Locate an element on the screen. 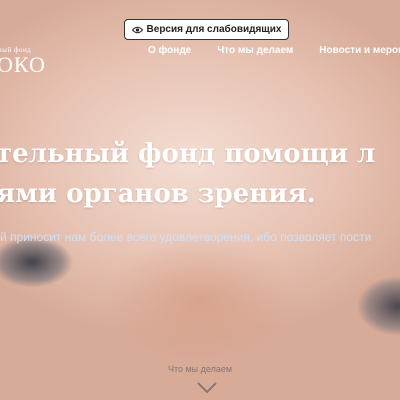  low-vision-button-label: Версия для слабовидящих is located at coordinates (214, 29).